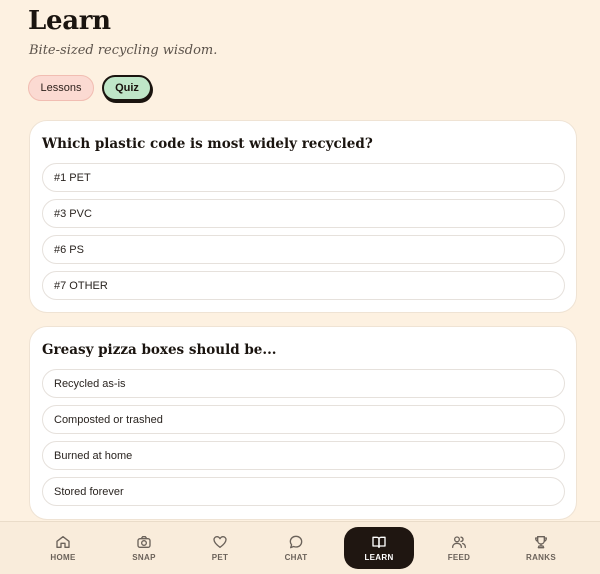  I want to click on home-icon, so click(63, 542).